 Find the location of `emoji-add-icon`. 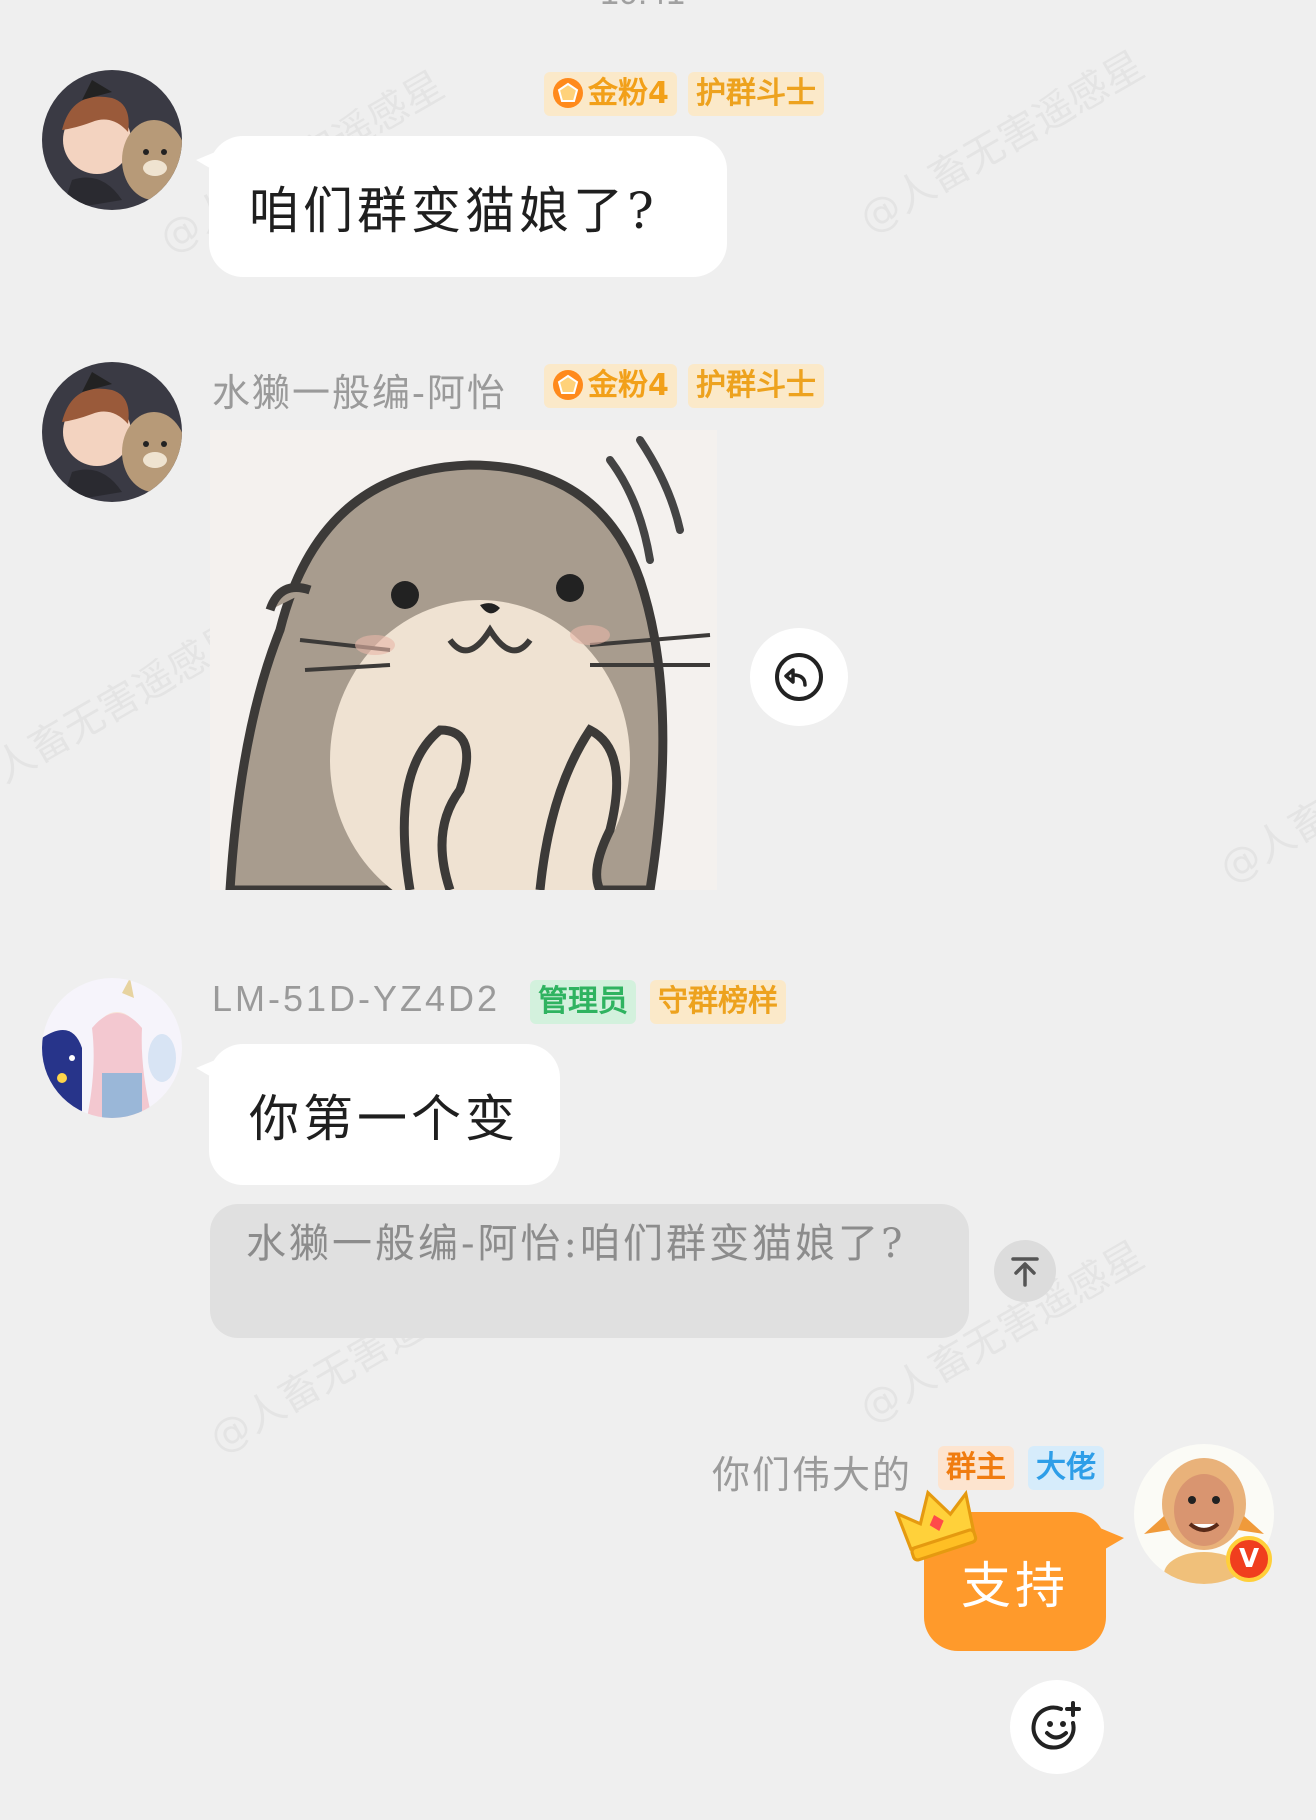

emoji-add-icon is located at coordinates (1056, 1725).